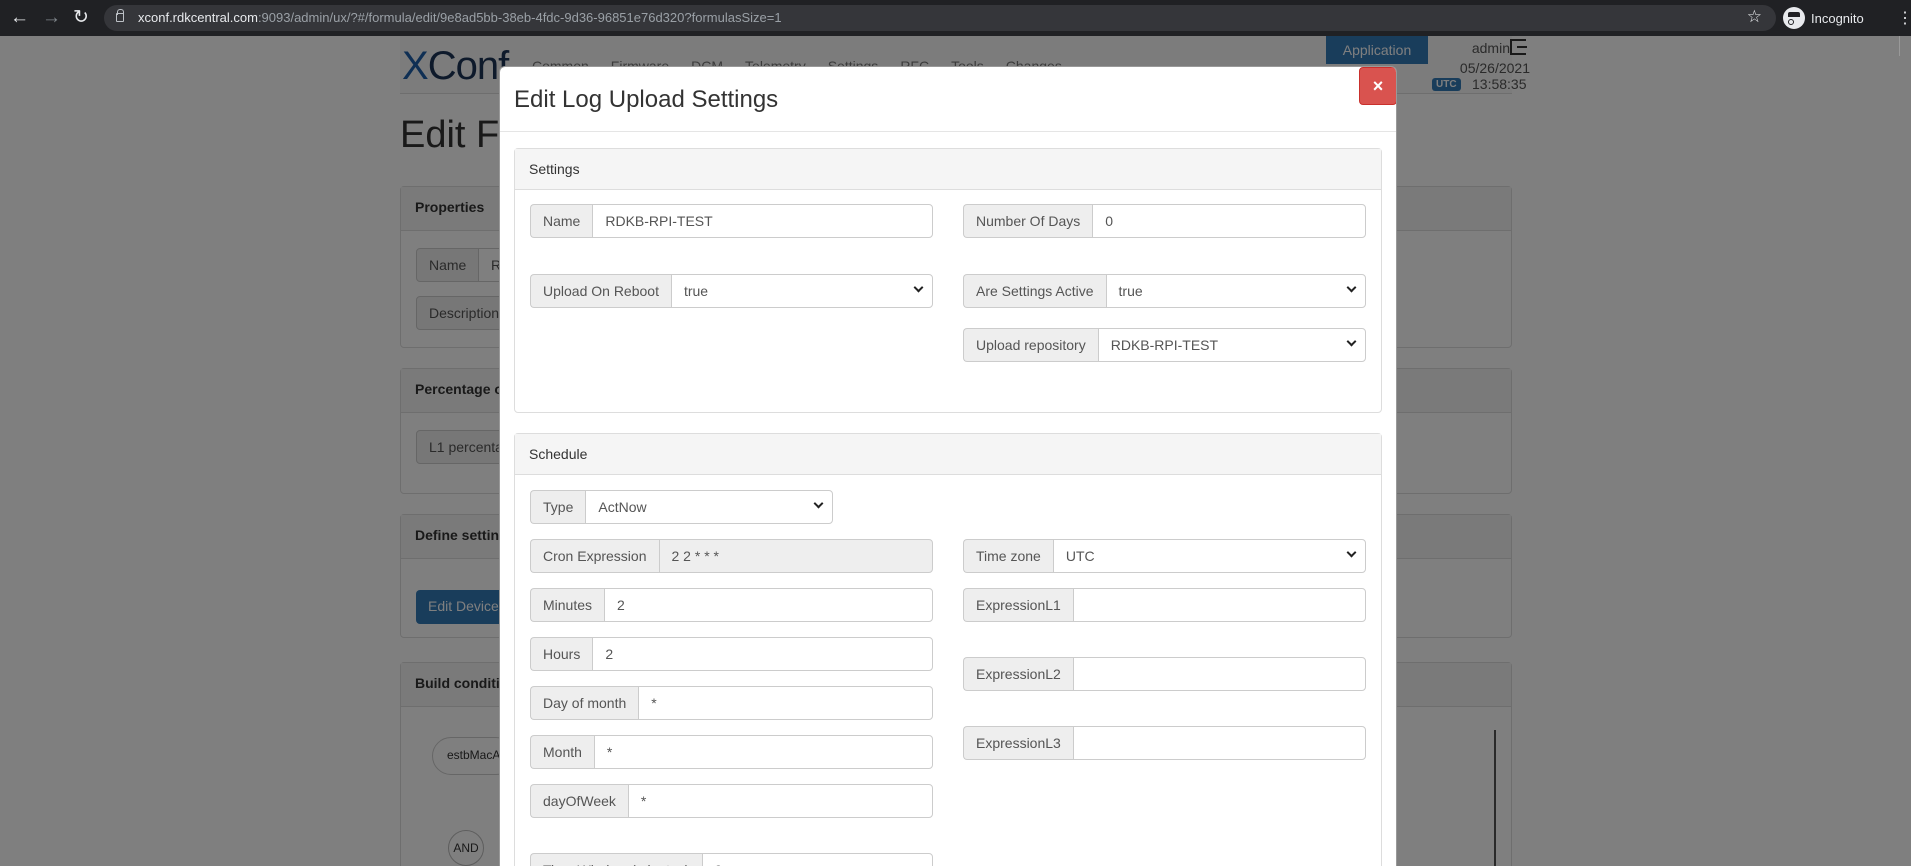 The height and width of the screenshot is (866, 1911). I want to click on hours-input: 2, so click(762, 654).